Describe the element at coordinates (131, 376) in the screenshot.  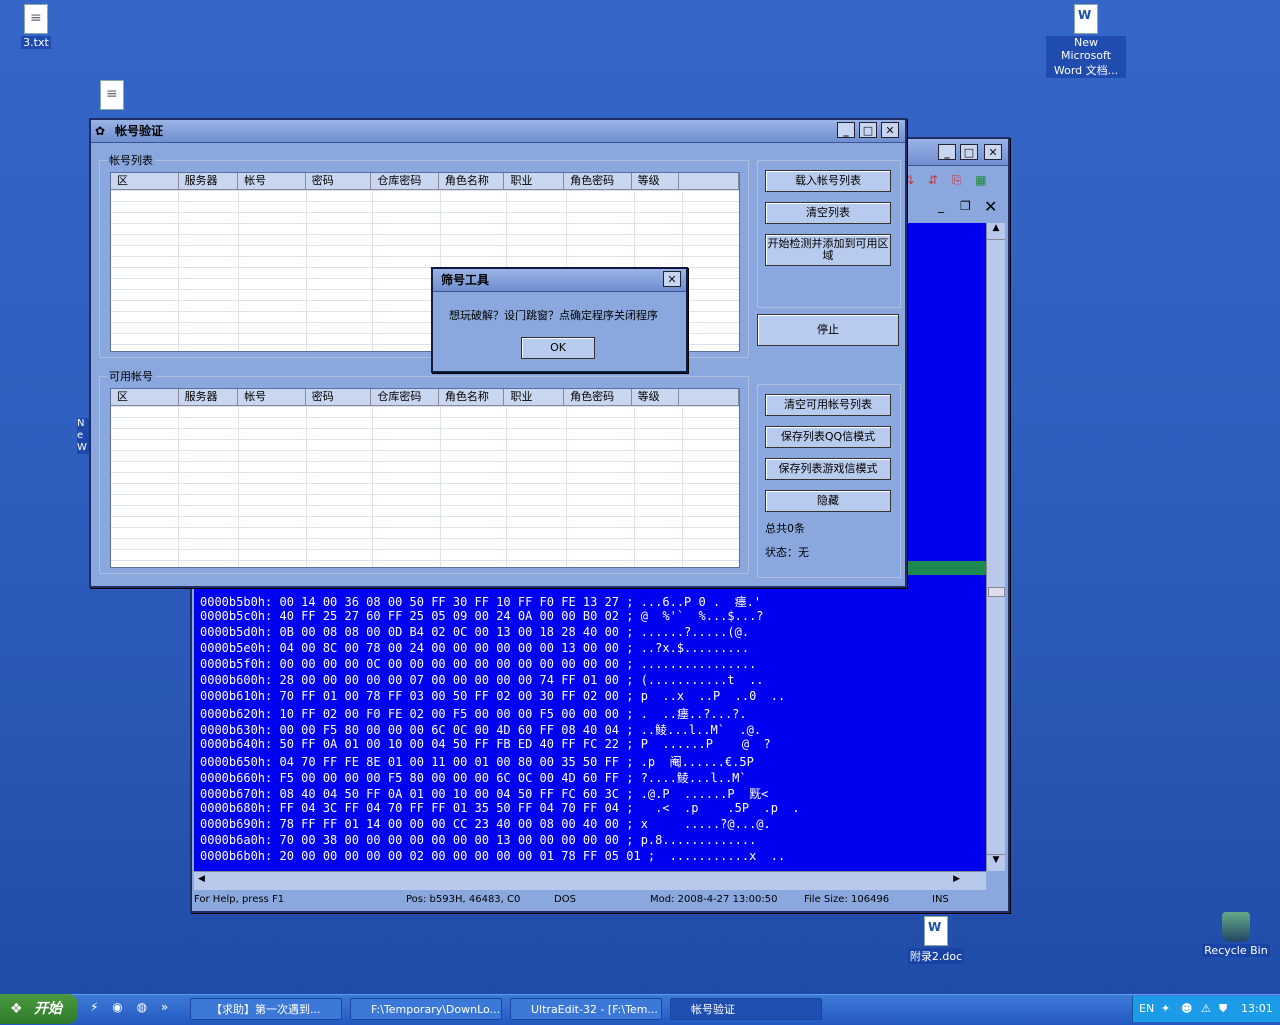
I see `available-label: 可用帐号` at that location.